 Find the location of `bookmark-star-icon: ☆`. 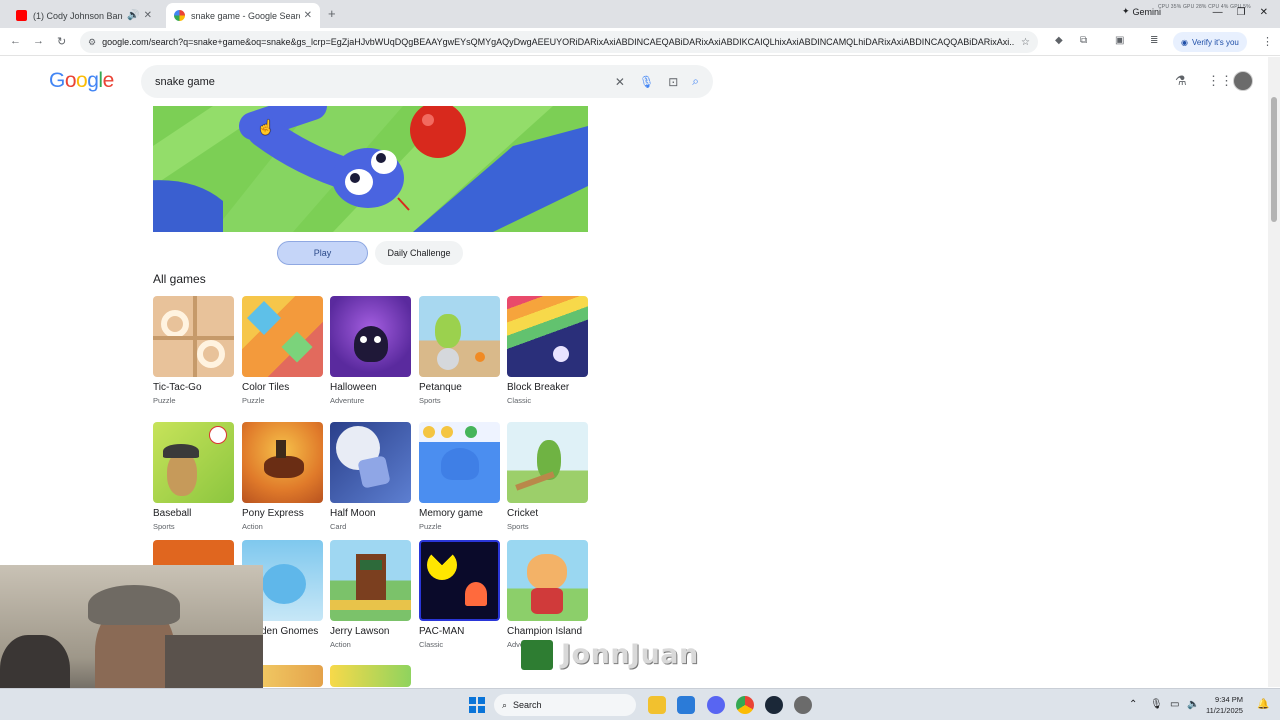

bookmark-star-icon: ☆ is located at coordinates (1025, 42).